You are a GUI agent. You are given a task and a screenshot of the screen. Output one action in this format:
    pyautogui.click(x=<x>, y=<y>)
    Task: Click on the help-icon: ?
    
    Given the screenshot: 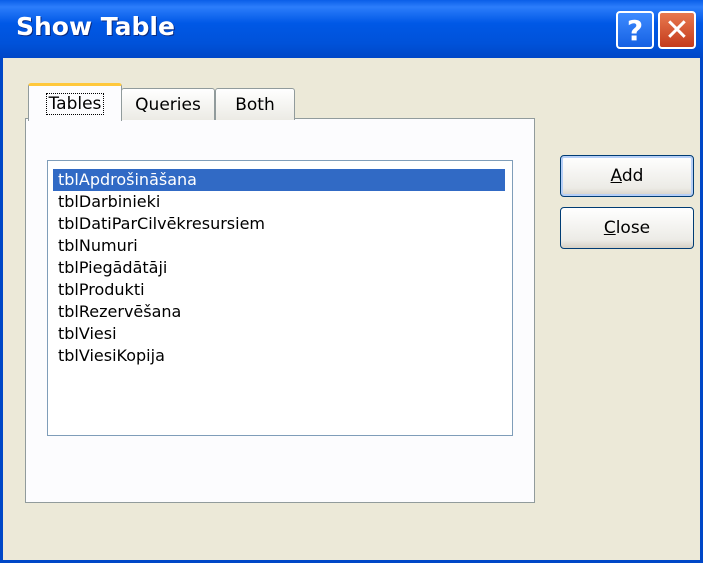 What is the action you would take?
    pyautogui.click(x=635, y=30)
    